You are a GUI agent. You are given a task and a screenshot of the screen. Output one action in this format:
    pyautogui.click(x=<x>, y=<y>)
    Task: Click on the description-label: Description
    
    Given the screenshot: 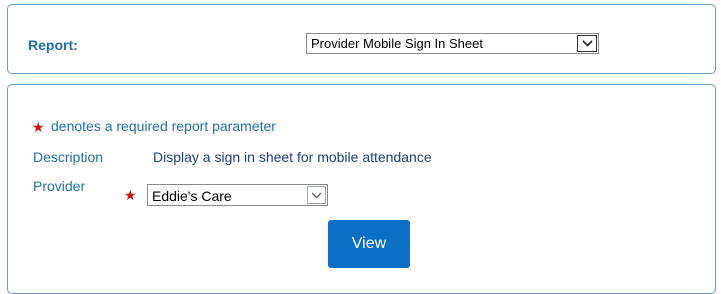 What is the action you would take?
    pyautogui.click(x=68, y=157)
    